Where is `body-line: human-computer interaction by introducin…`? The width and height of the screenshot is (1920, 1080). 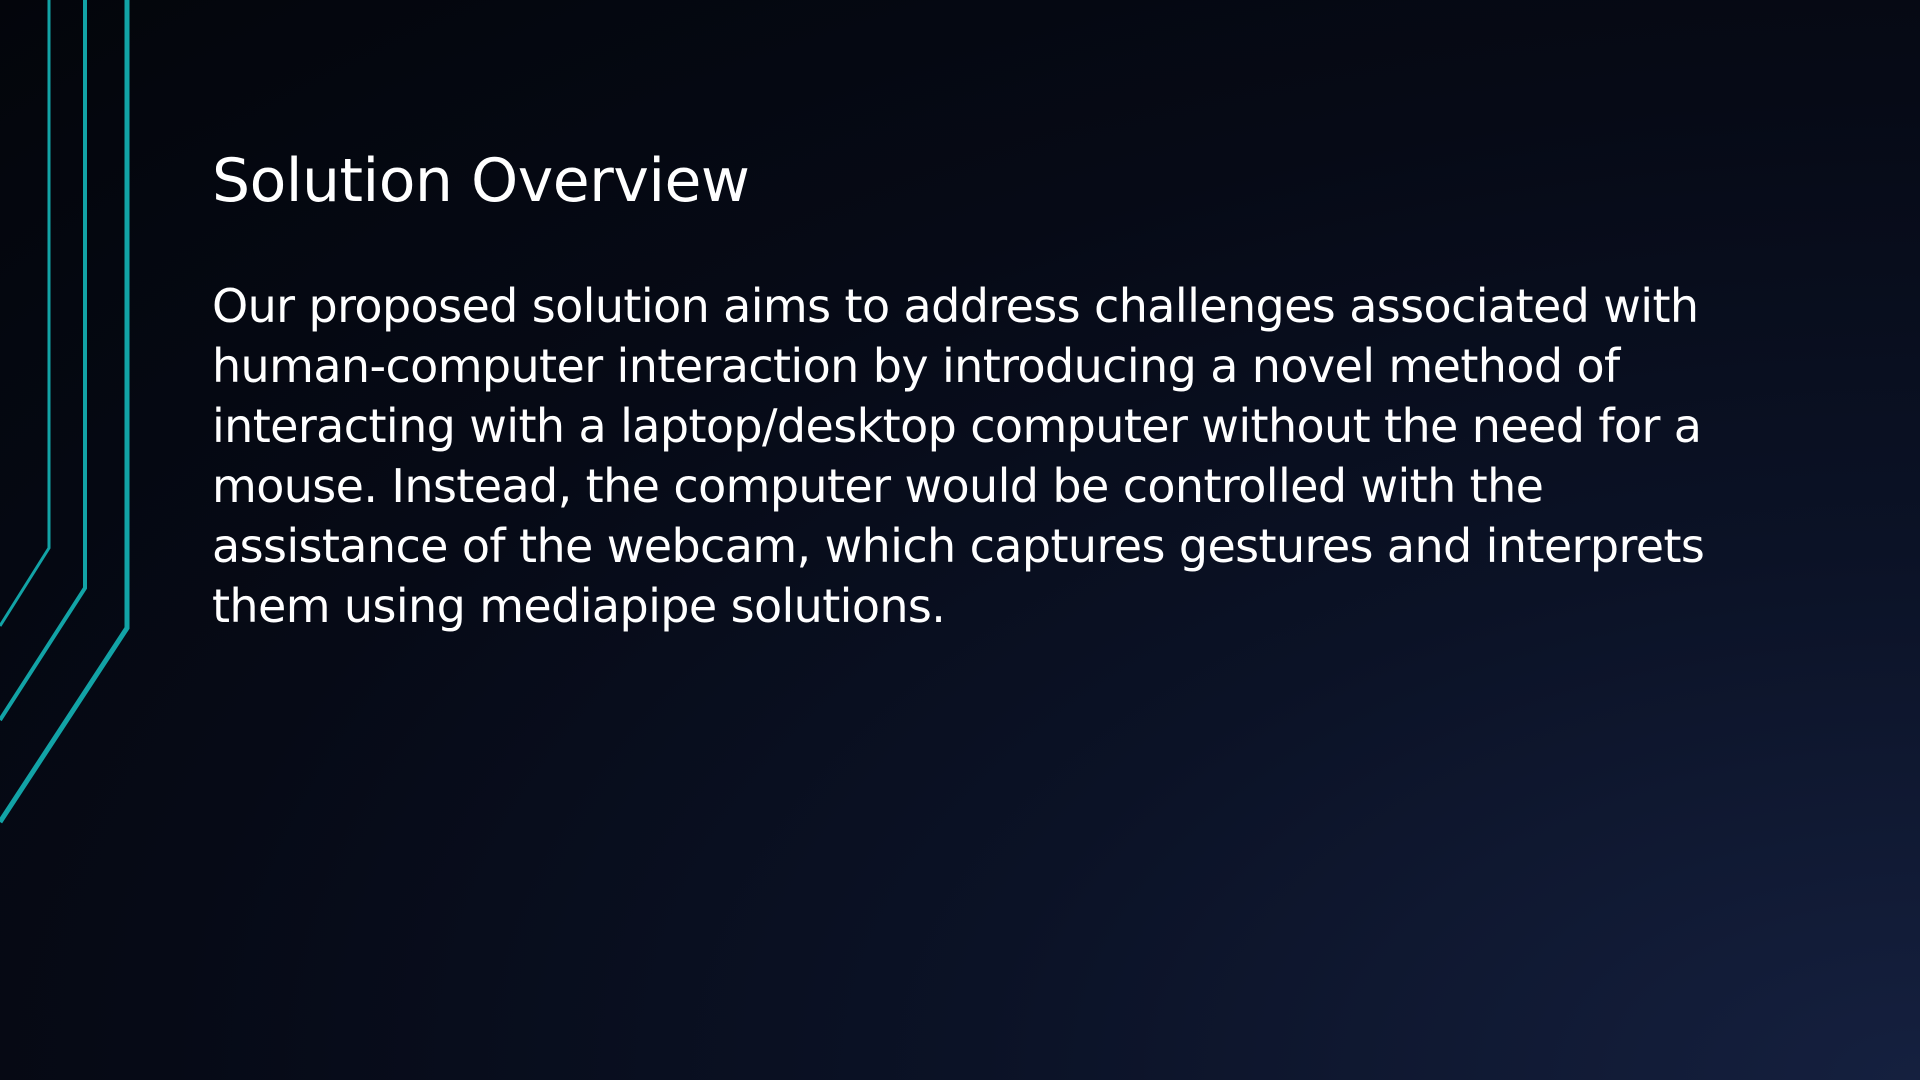
body-line: human-computer interaction by introducin… is located at coordinates (916, 366).